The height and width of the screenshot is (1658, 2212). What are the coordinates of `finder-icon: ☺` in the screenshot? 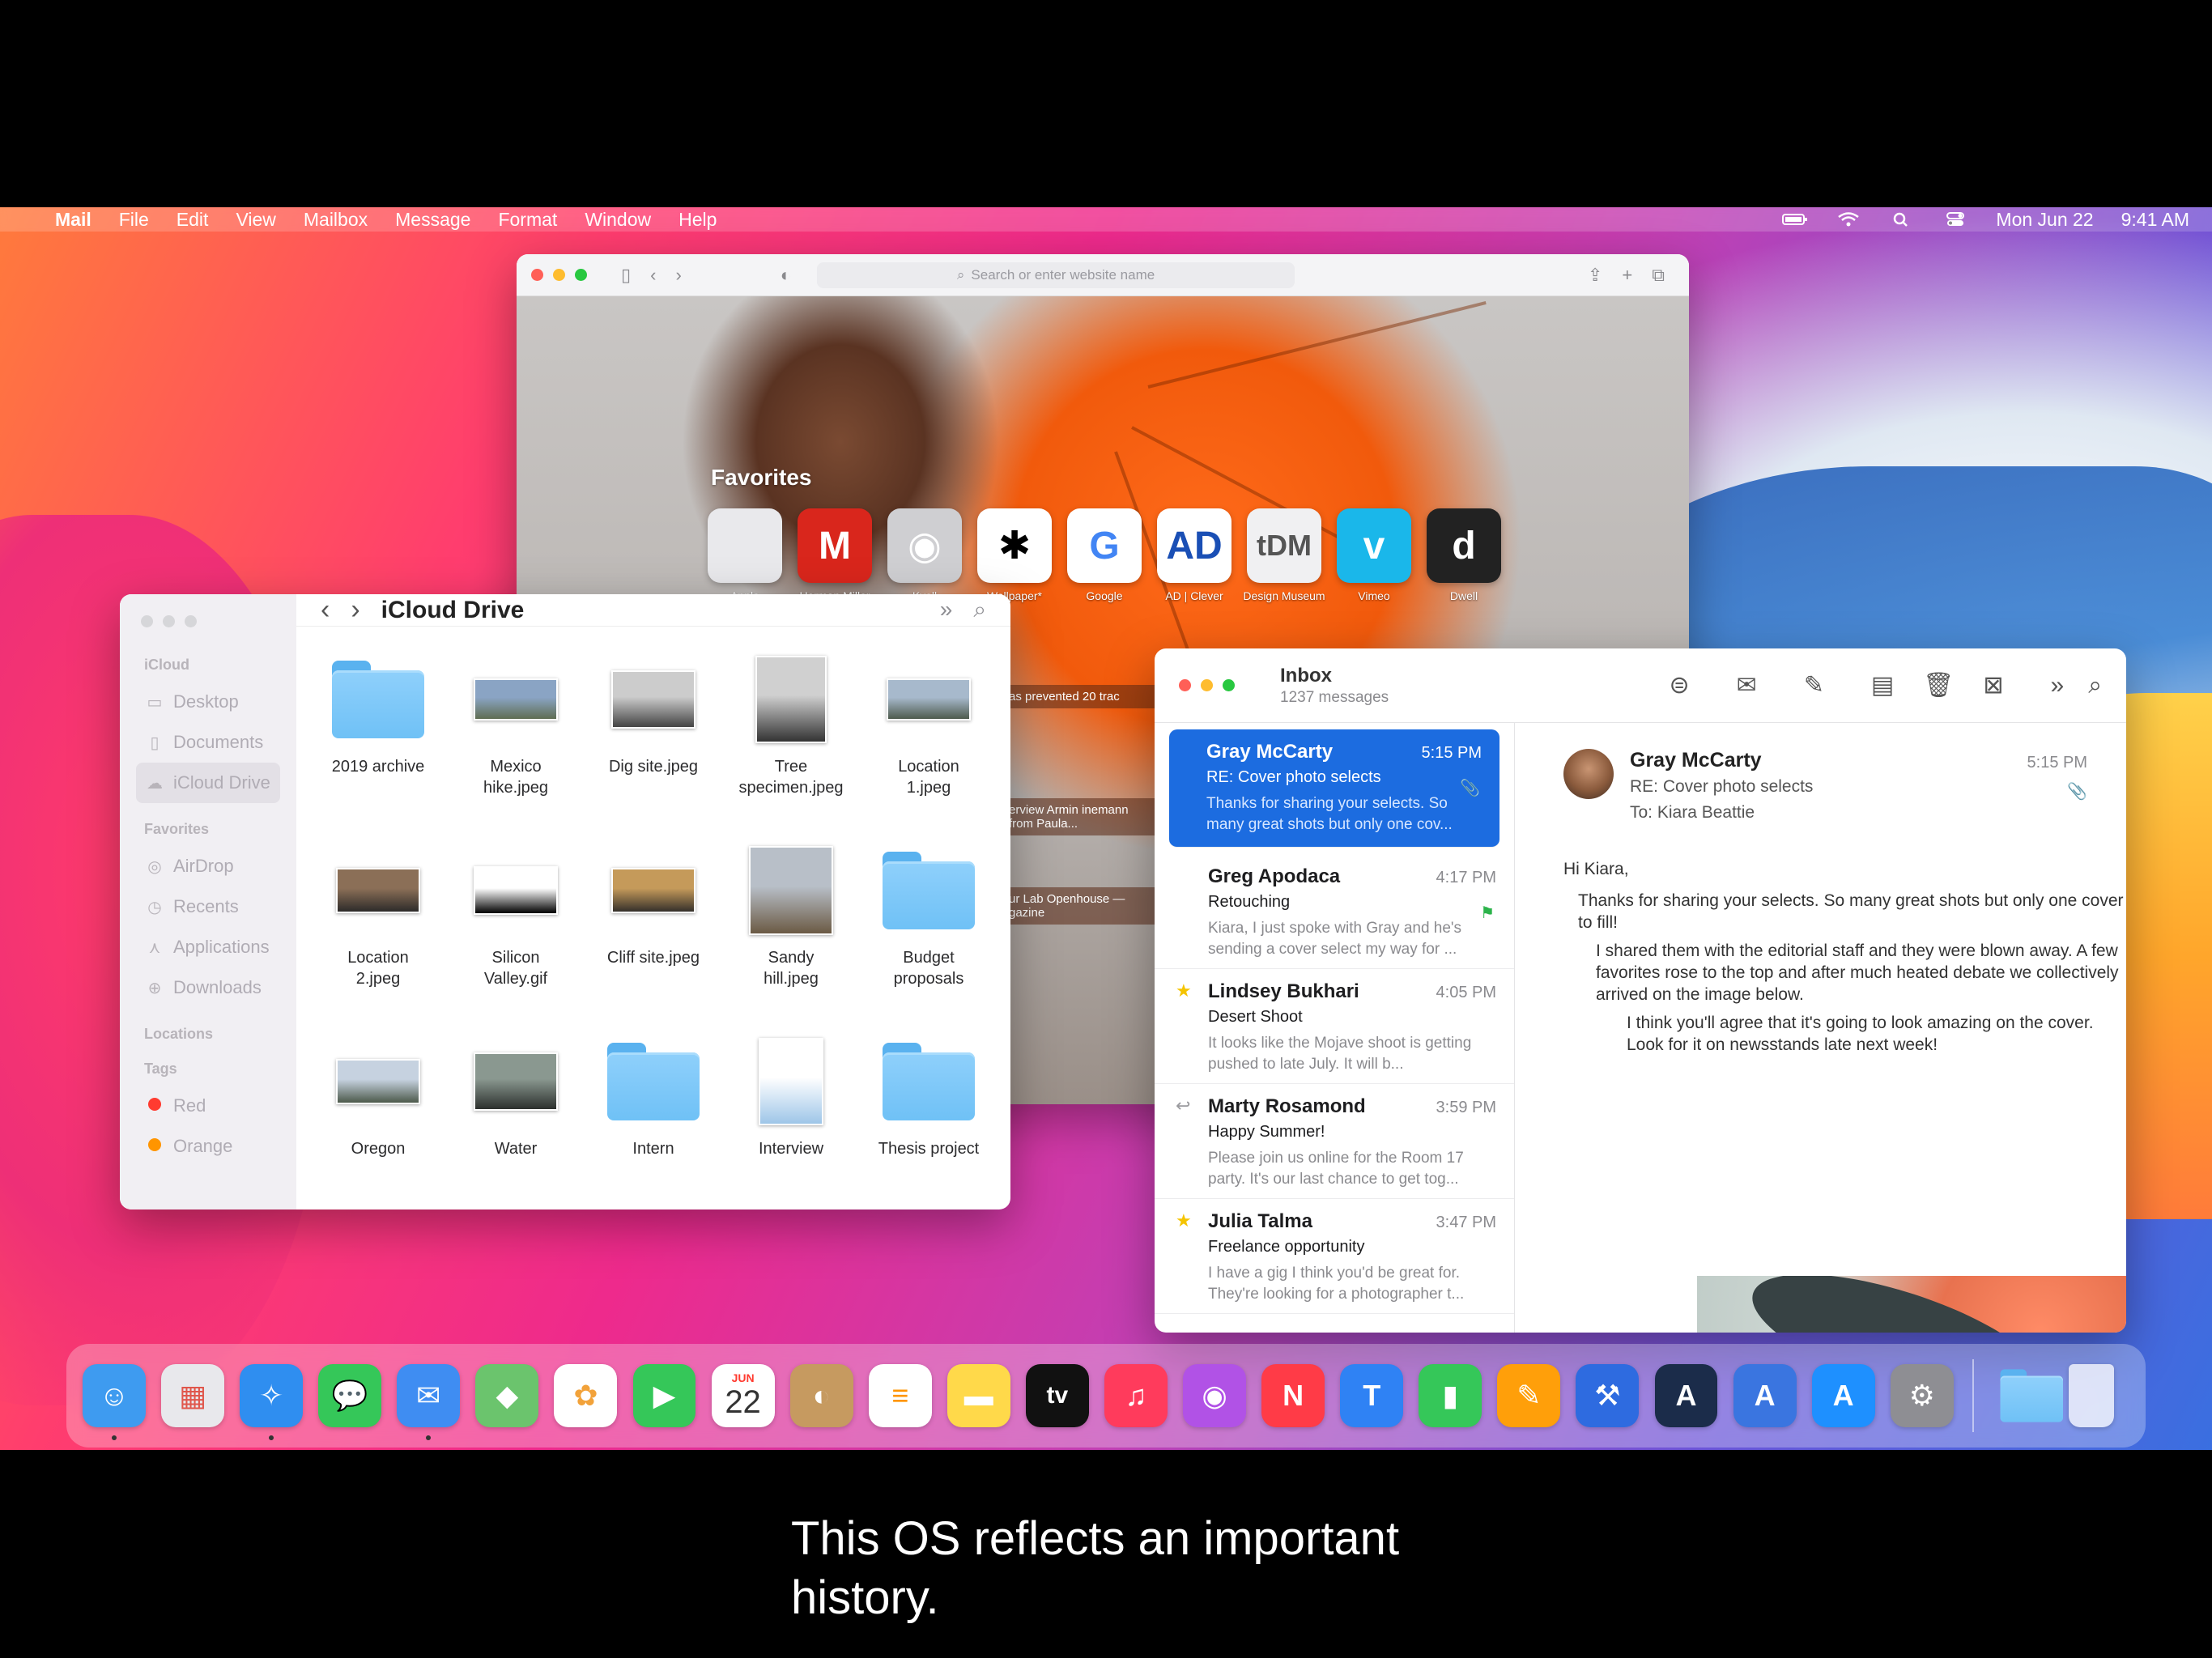 It's located at (115, 1402).